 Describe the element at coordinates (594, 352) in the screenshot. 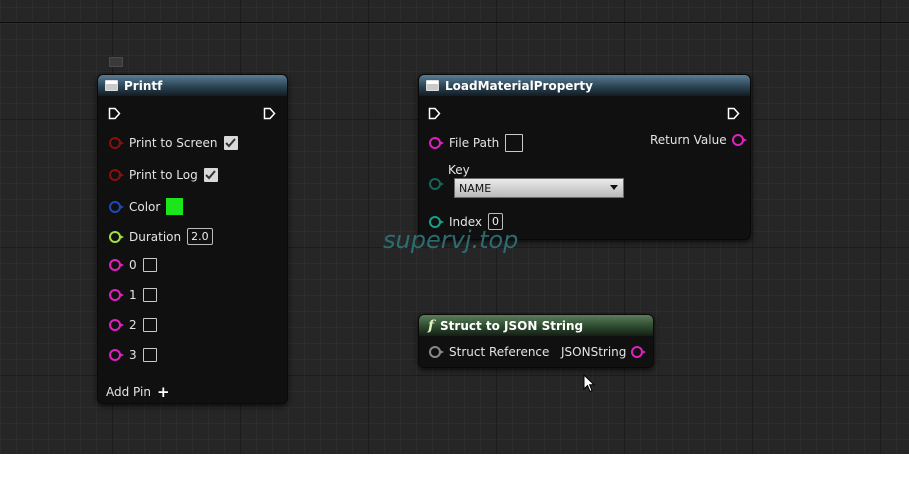

I see `json-string-label: JSONString` at that location.